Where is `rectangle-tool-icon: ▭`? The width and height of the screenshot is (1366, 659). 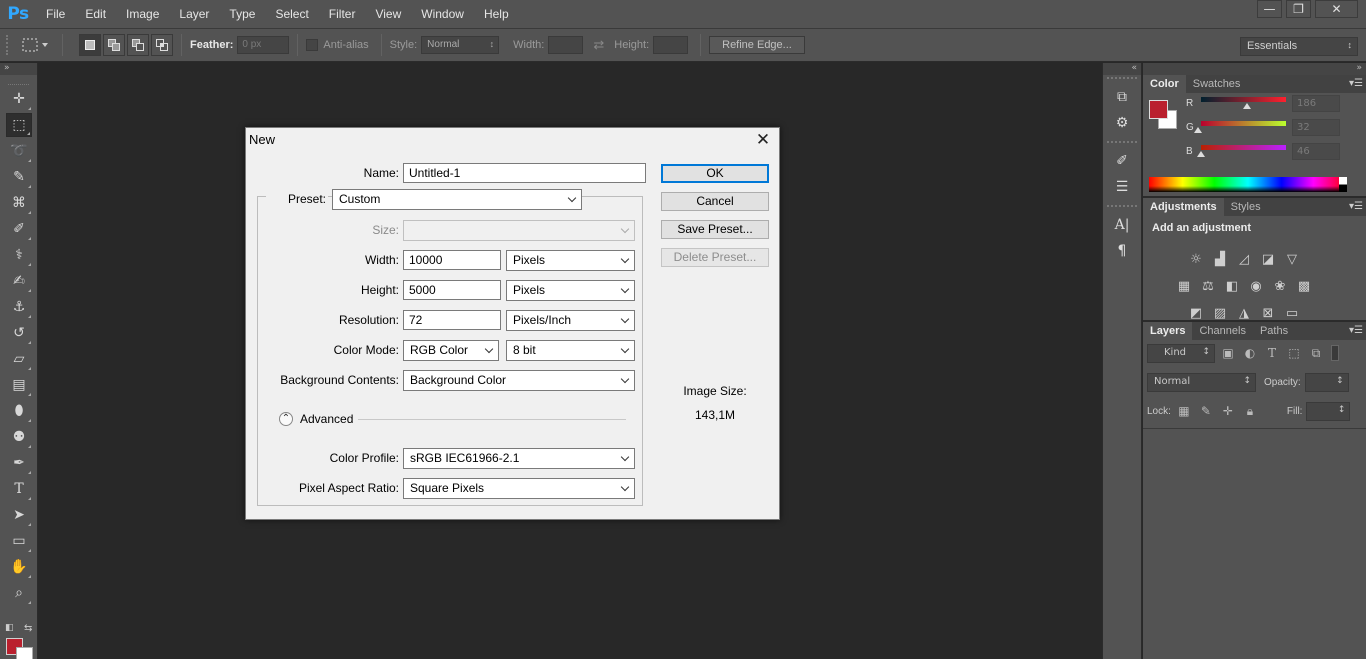 rectangle-tool-icon: ▭ is located at coordinates (19, 541).